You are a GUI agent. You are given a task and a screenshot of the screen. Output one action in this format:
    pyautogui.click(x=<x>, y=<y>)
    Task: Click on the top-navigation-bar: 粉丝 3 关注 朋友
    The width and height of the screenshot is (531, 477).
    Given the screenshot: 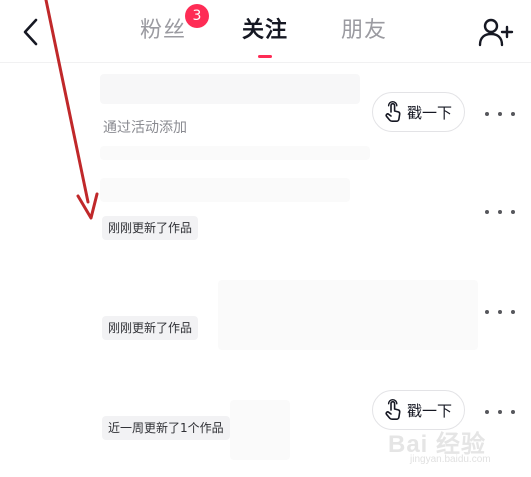 What is the action you would take?
    pyautogui.click(x=265, y=31)
    